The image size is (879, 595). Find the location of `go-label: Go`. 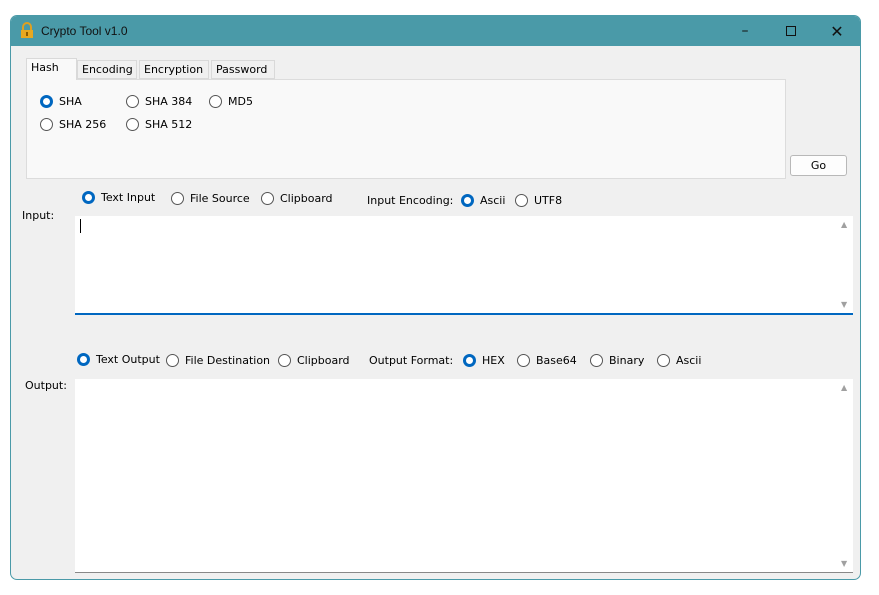

go-label: Go is located at coordinates (818, 165).